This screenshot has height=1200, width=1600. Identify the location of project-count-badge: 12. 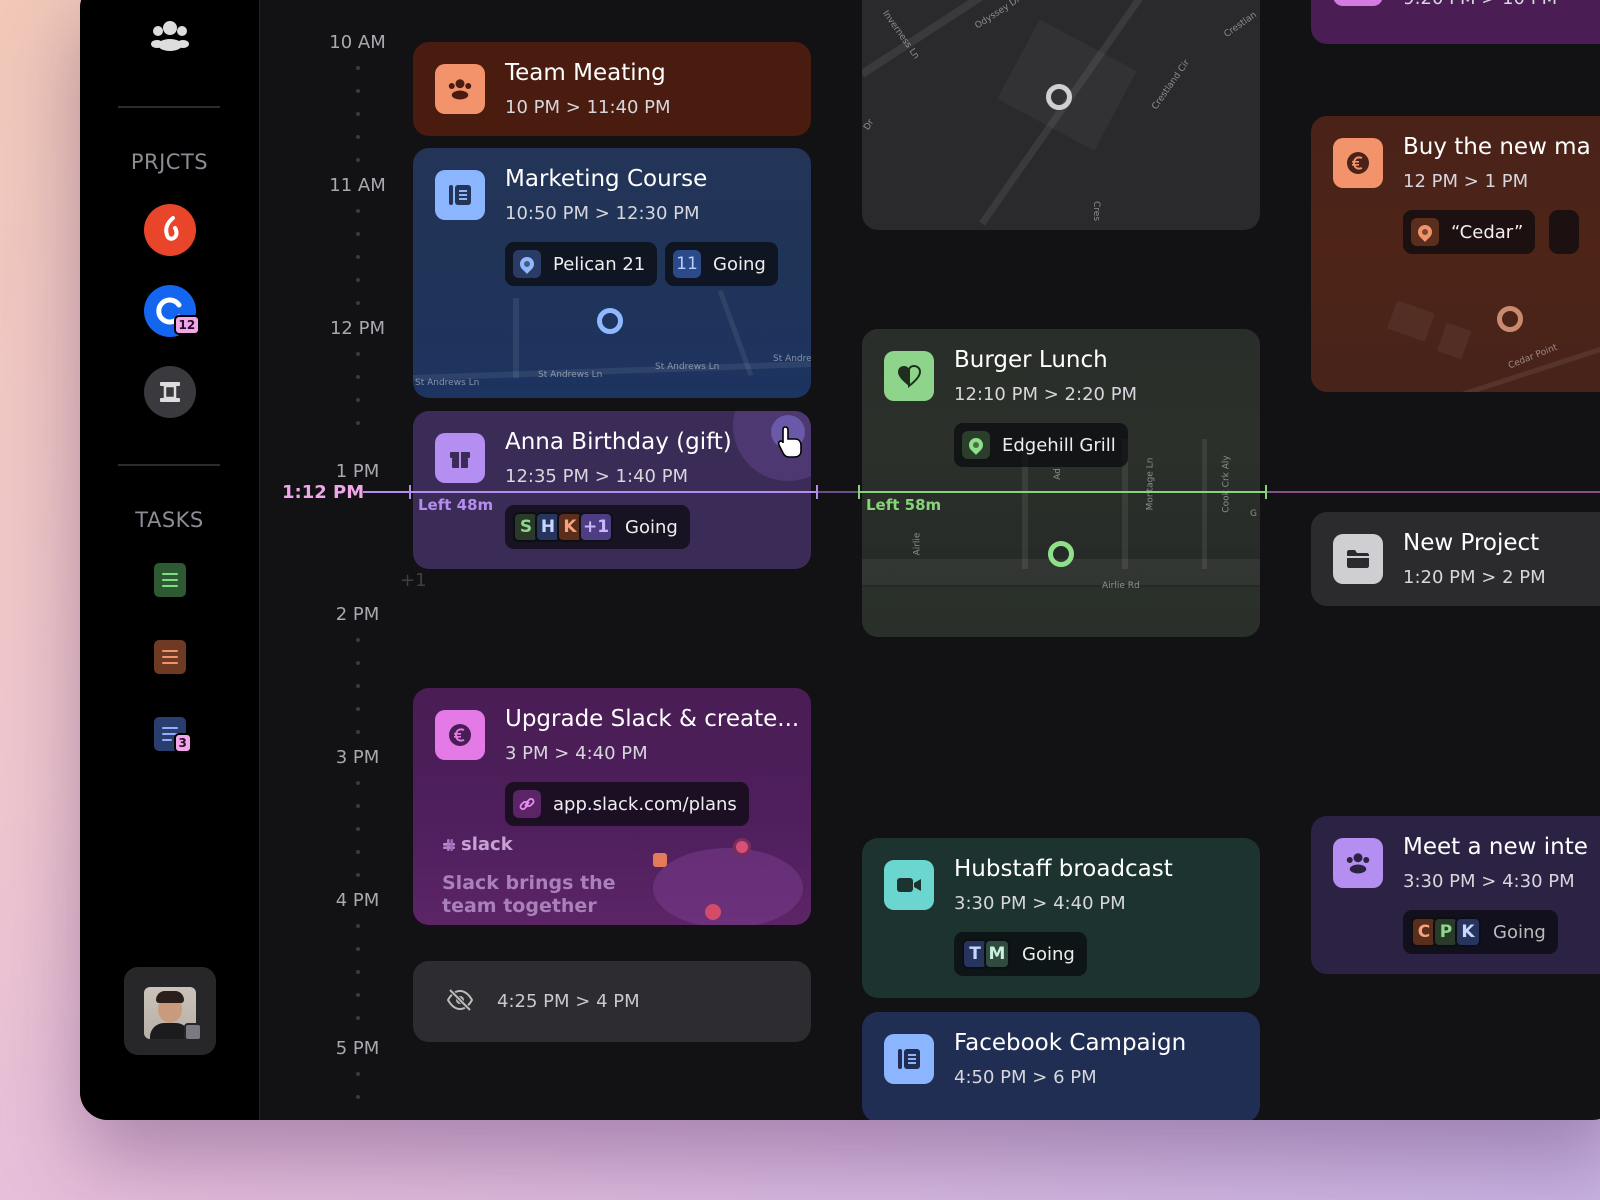
(187, 325).